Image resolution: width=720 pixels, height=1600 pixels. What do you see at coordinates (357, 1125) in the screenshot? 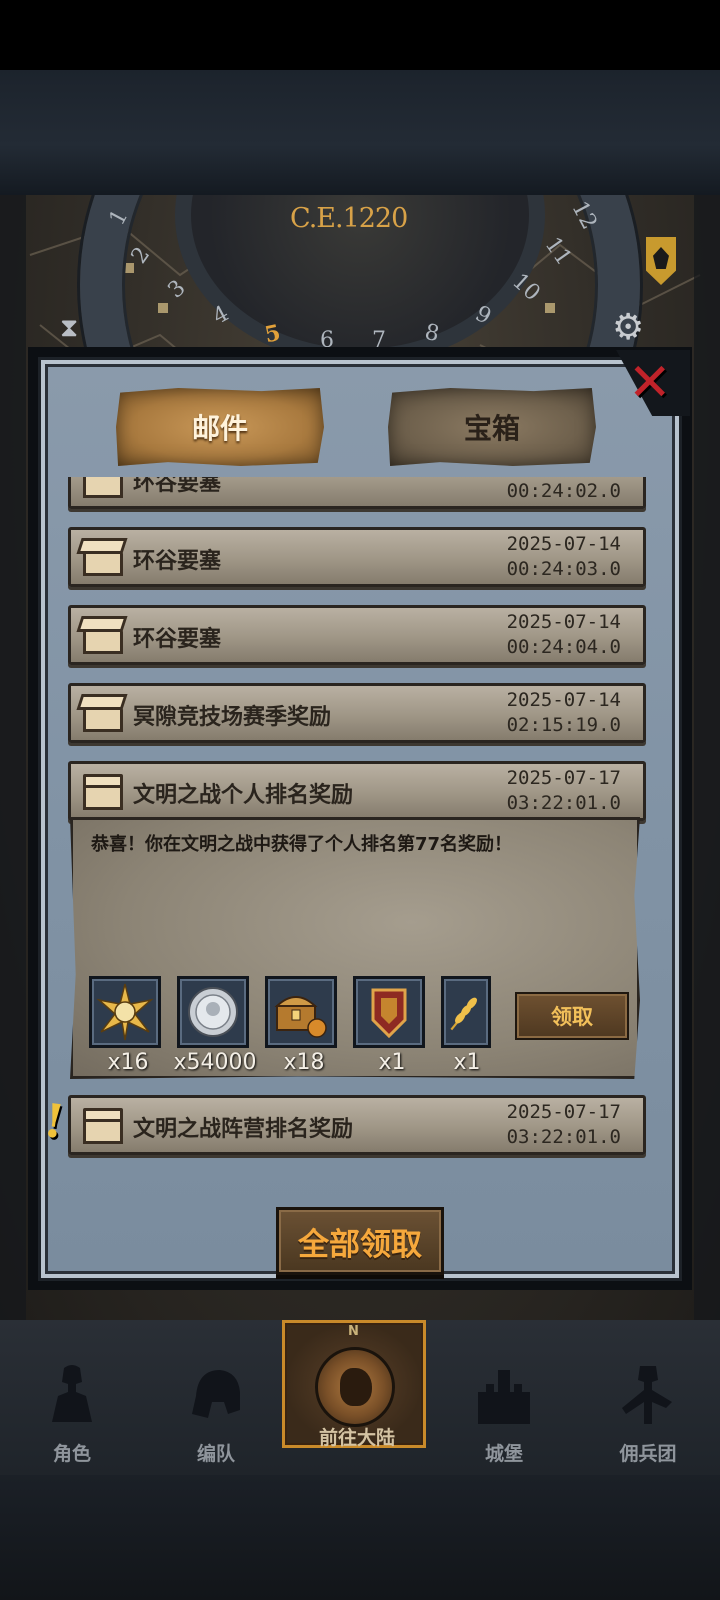
I see `mail-row: 文明之战阵营排名奖励 2025-07-17 03:22:01.0` at bounding box center [357, 1125].